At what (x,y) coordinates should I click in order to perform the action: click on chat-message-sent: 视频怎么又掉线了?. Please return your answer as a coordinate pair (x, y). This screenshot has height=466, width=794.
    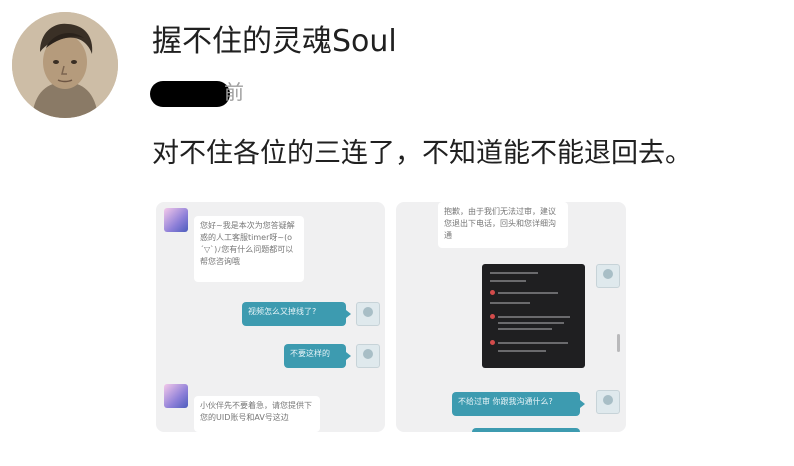
    Looking at the image, I should click on (294, 314).